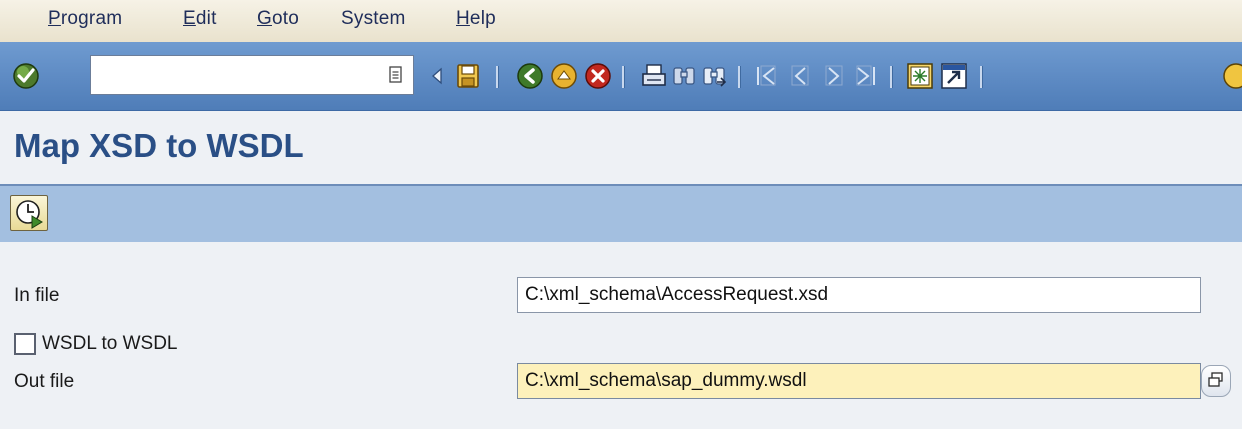 This screenshot has height=429, width=1242. Describe the element at coordinates (564, 76) in the screenshot. I see `exit-icon` at that location.